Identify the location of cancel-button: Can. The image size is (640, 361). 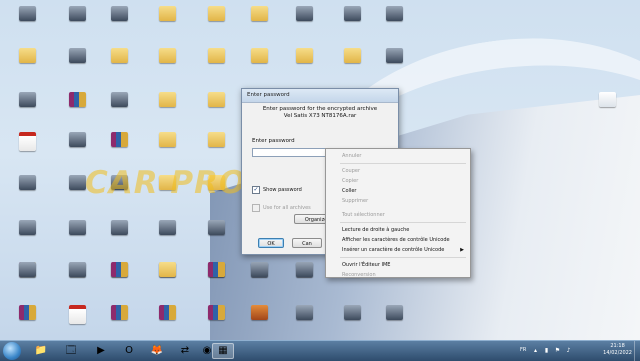
(307, 243).